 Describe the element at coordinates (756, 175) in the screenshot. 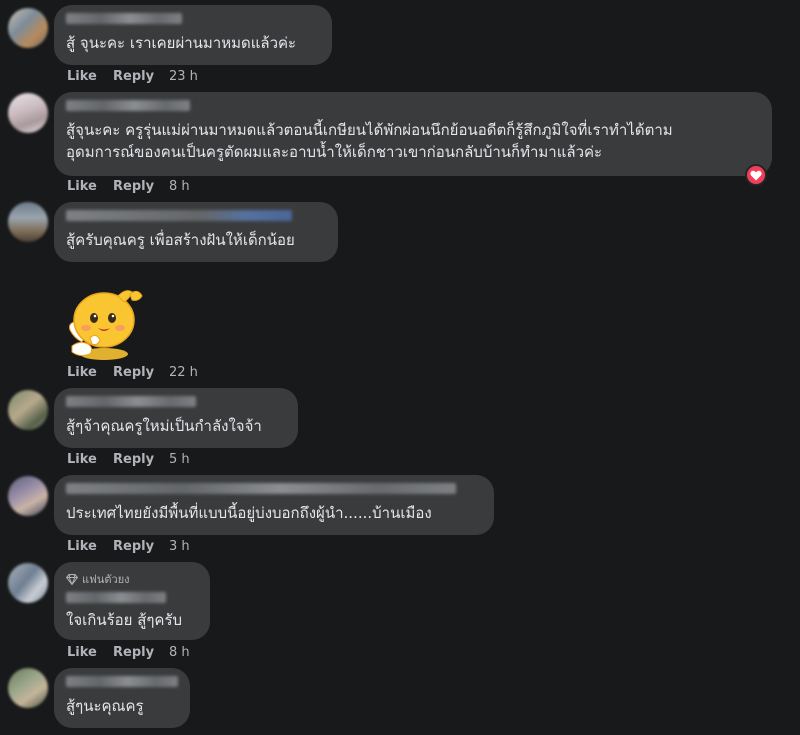

I see `love-reaction-icon` at that location.